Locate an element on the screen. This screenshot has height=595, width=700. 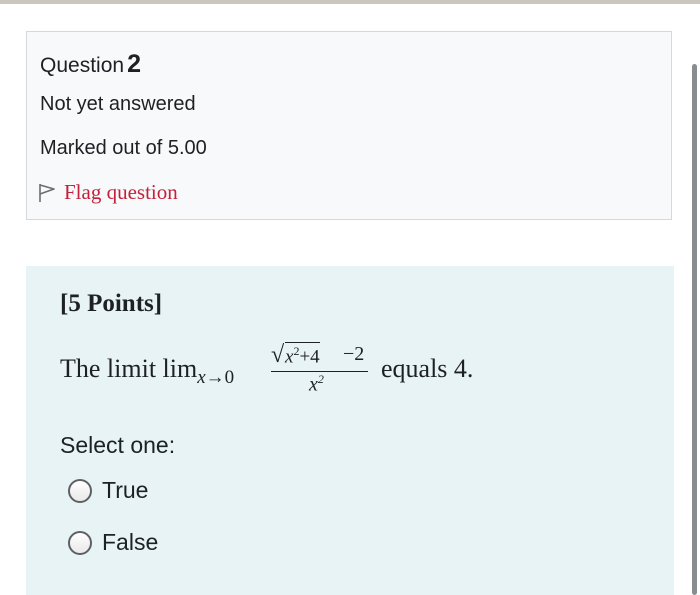
question-label: Question is located at coordinates (82, 65).